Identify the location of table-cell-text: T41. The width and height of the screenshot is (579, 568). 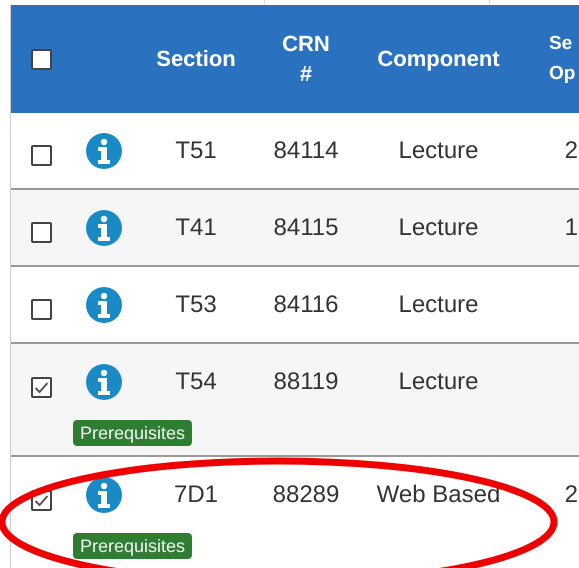
(196, 228).